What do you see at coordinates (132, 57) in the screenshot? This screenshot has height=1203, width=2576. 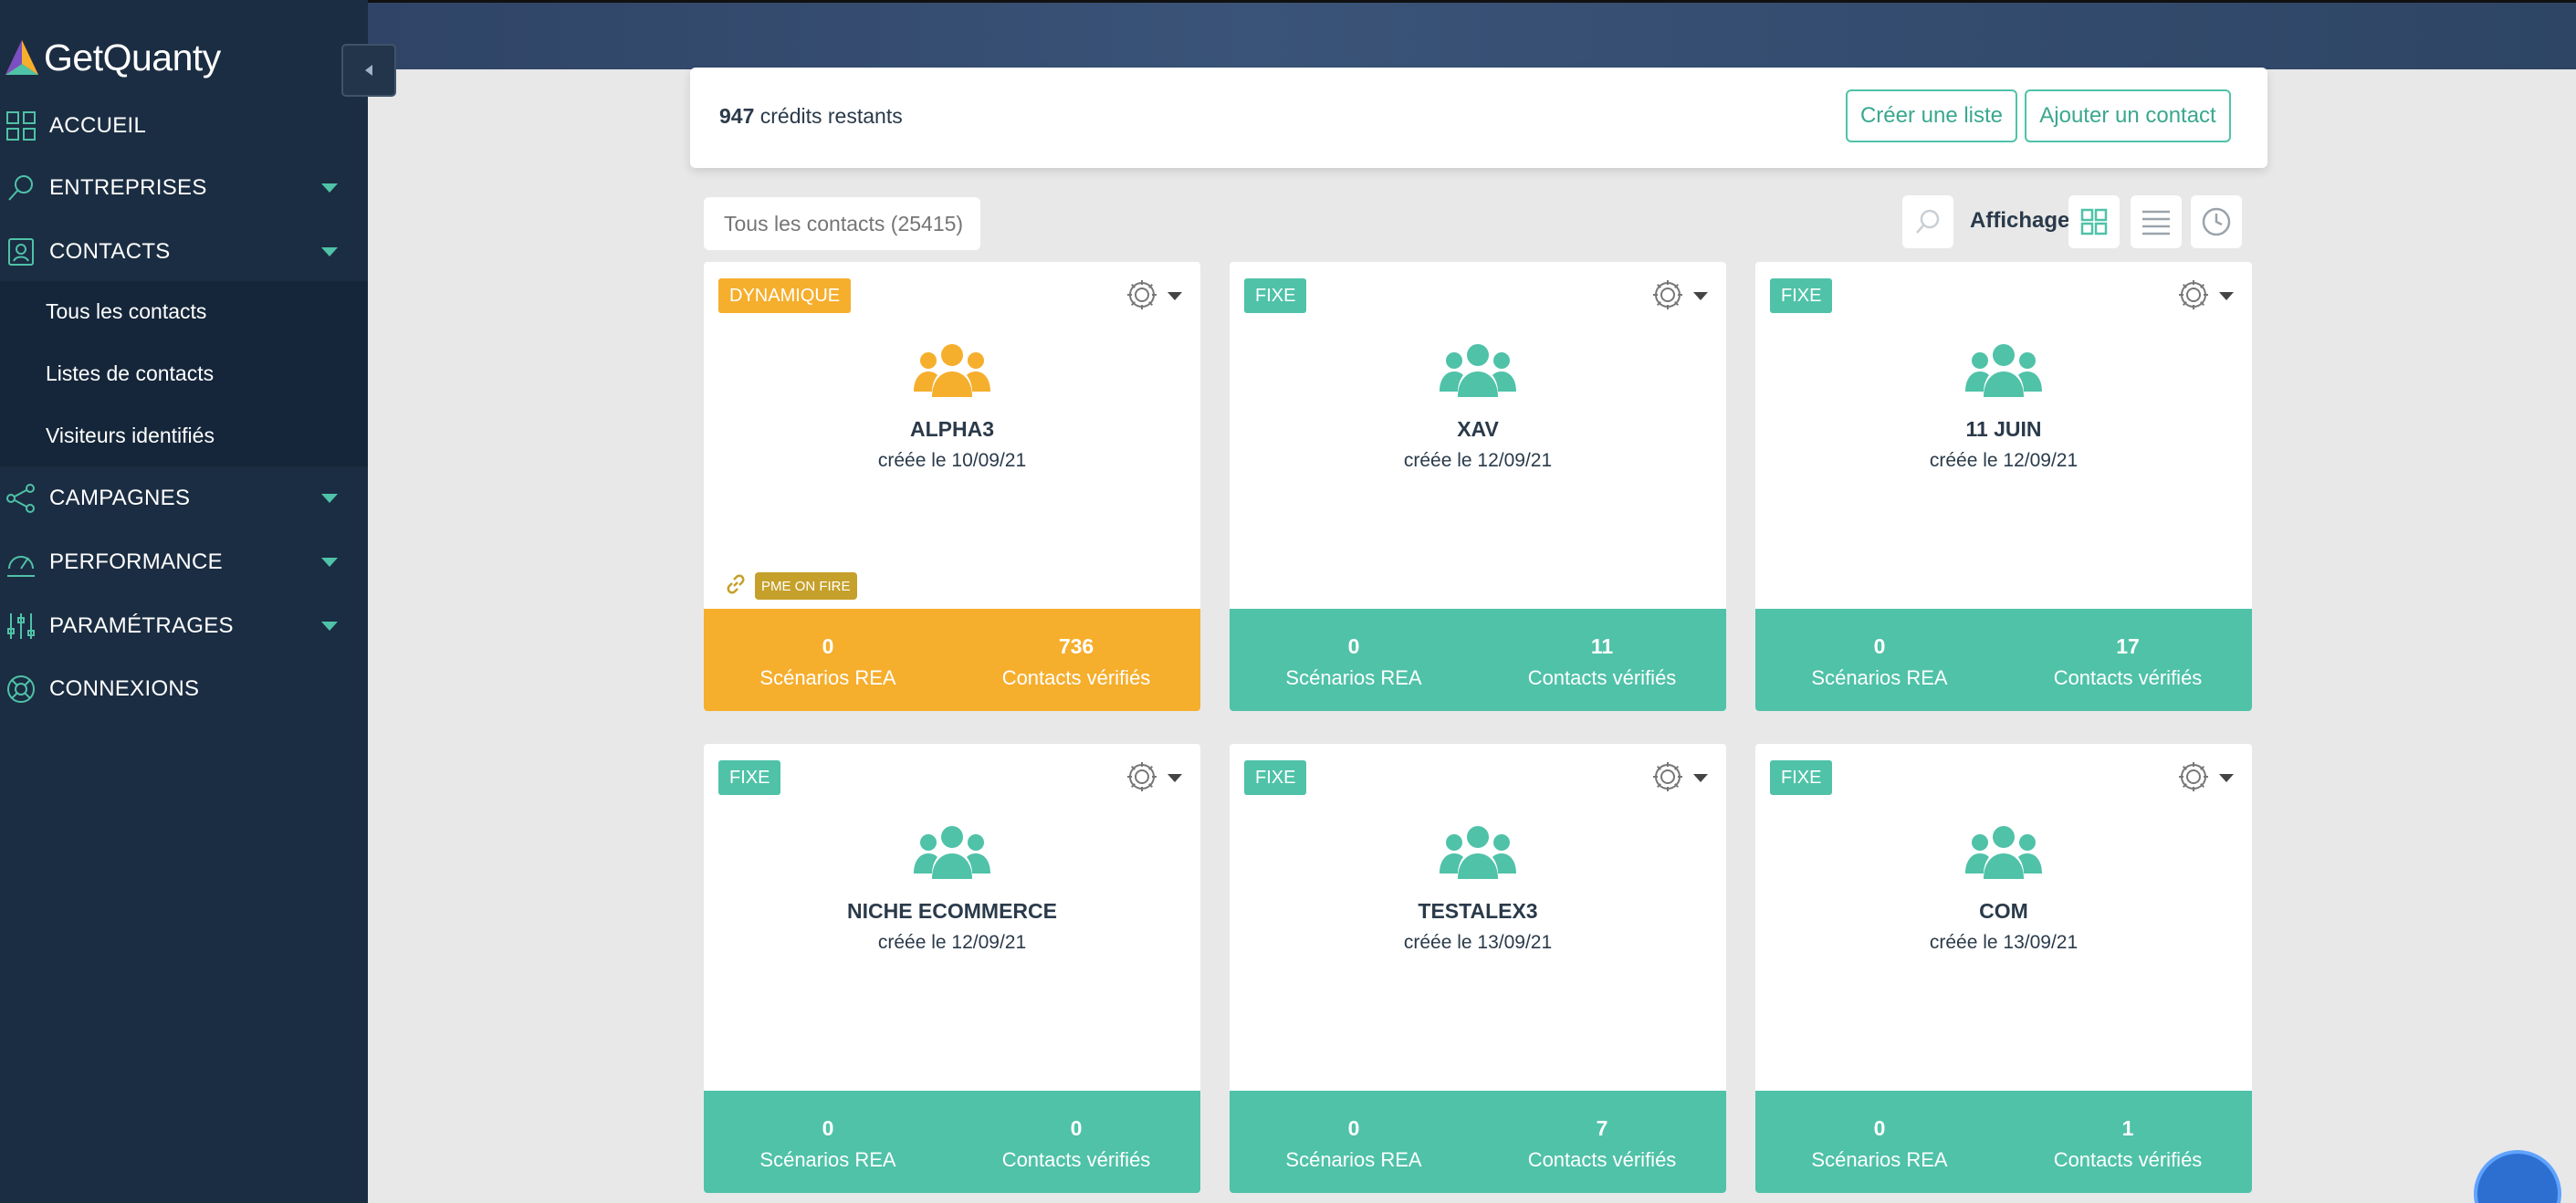 I see `logo-text: GetQuanty` at bounding box center [132, 57].